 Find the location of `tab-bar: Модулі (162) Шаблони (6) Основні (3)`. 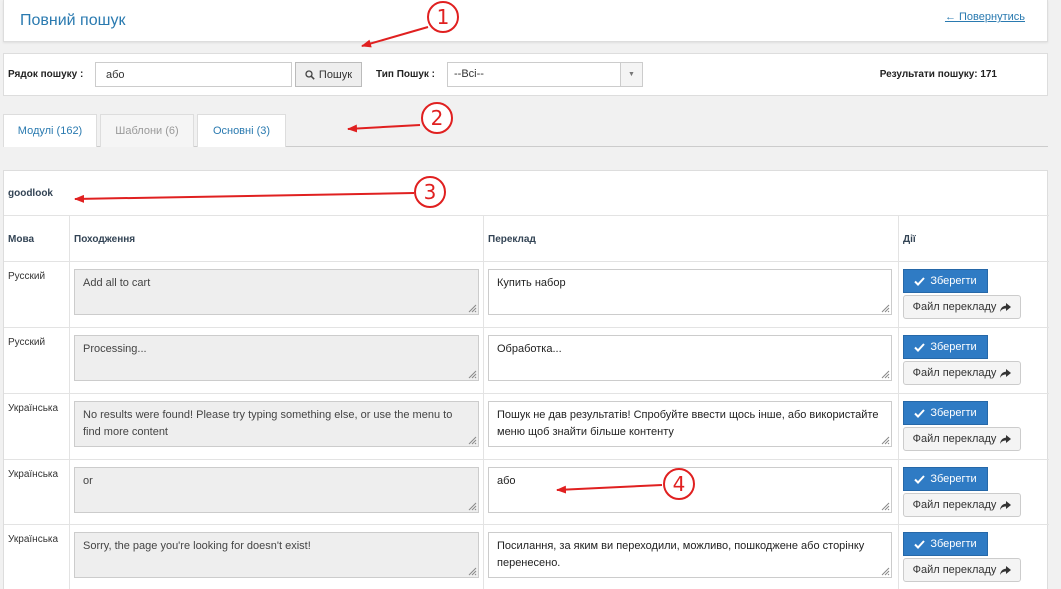

tab-bar: Модулі (162) Шаблони (6) Основні (3) is located at coordinates (525, 130).